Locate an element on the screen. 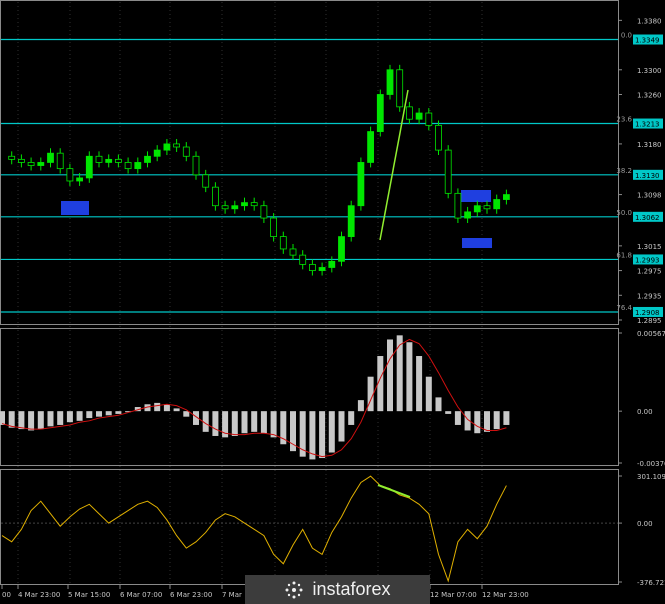  time-tick-label: 5 Mar 15:00 is located at coordinates (89, 595).